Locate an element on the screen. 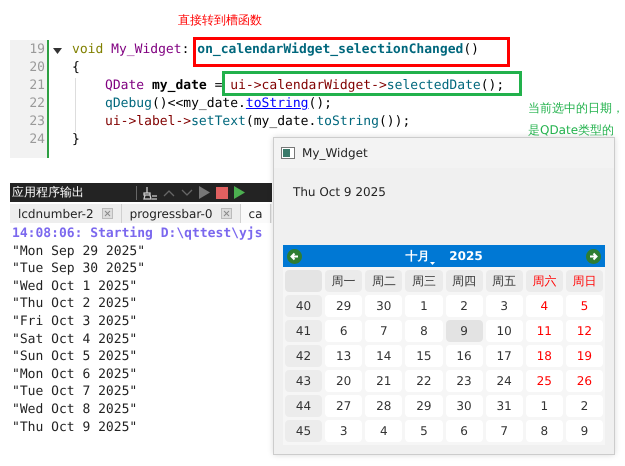  weekday-header: 周三 is located at coordinates (423, 281).